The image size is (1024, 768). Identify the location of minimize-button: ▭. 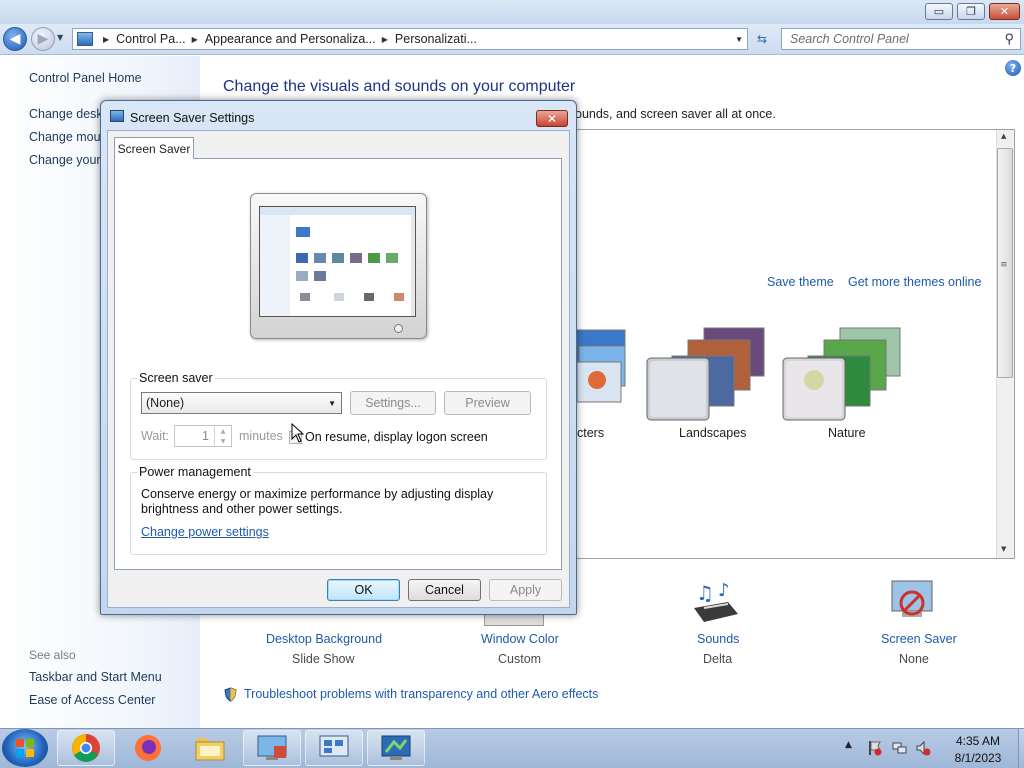
(939, 11).